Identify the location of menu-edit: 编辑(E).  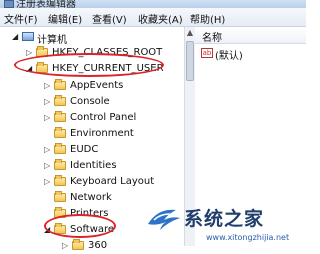
(65, 18).